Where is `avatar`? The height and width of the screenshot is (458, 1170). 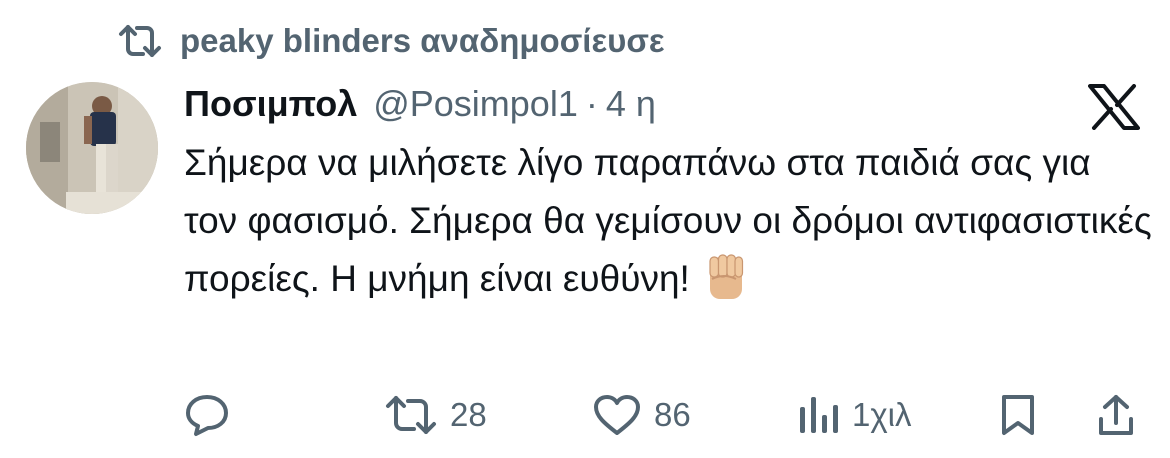 avatar is located at coordinates (92, 148).